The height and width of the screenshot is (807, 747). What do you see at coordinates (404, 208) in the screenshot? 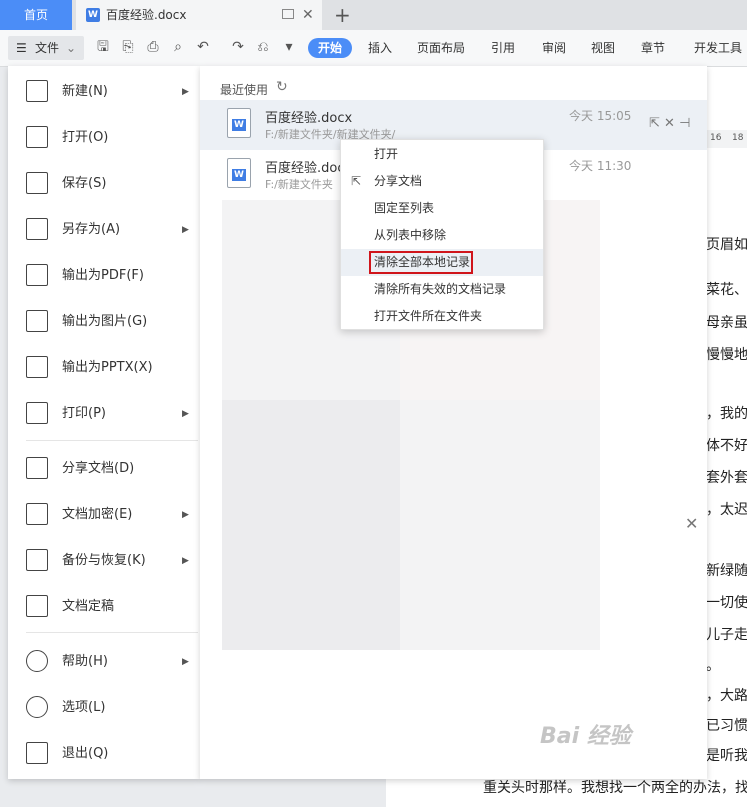
I see `ctx-item-label: 固定至列表` at bounding box center [404, 208].